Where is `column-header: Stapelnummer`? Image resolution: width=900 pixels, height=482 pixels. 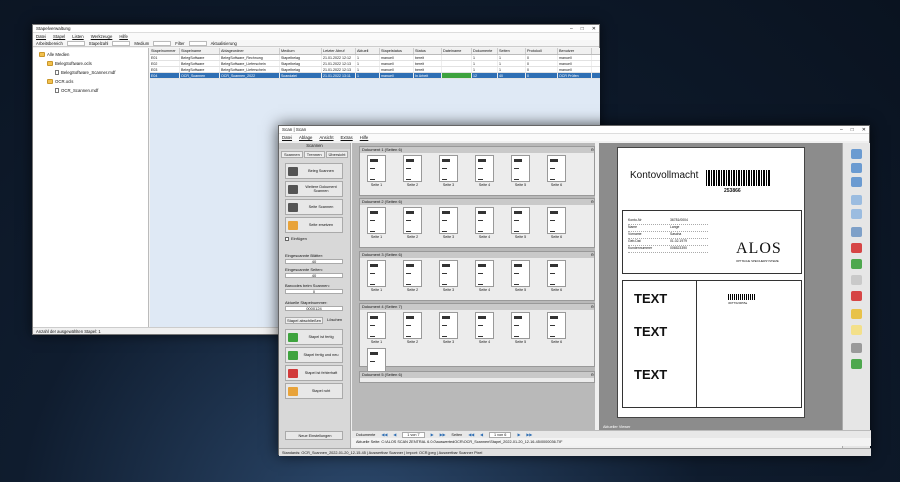
column-header: Stapelnummer is located at coordinates (165, 51).